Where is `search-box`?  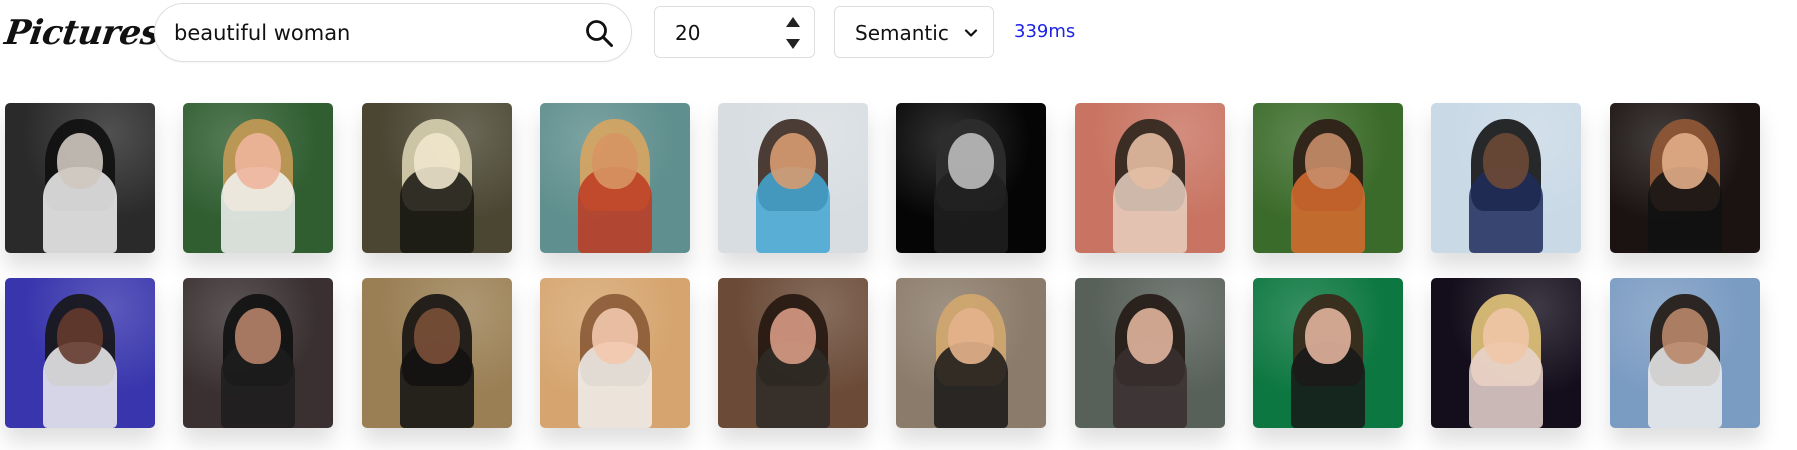 search-box is located at coordinates (393, 32).